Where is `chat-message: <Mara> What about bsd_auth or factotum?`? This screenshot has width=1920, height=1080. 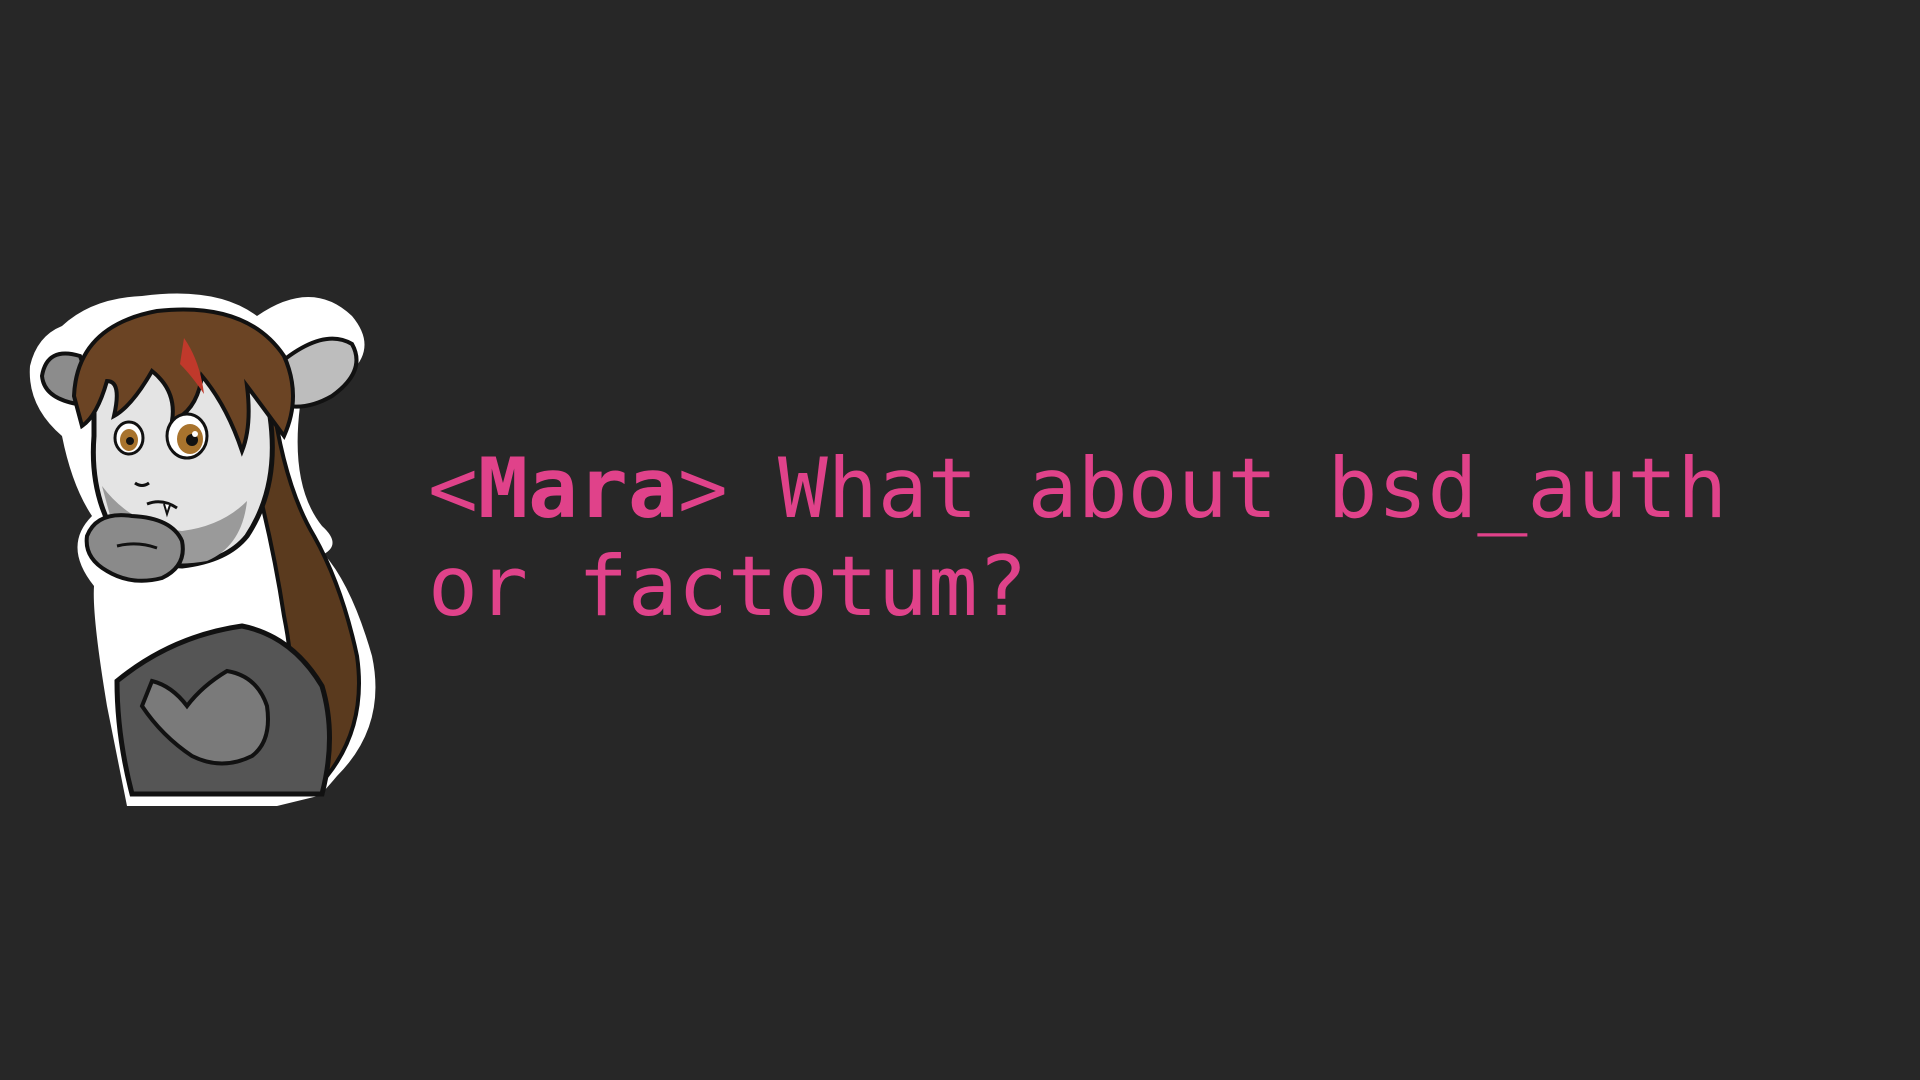
chat-message: <Mara> What about bsd_auth or factotum? is located at coordinates (1138, 538).